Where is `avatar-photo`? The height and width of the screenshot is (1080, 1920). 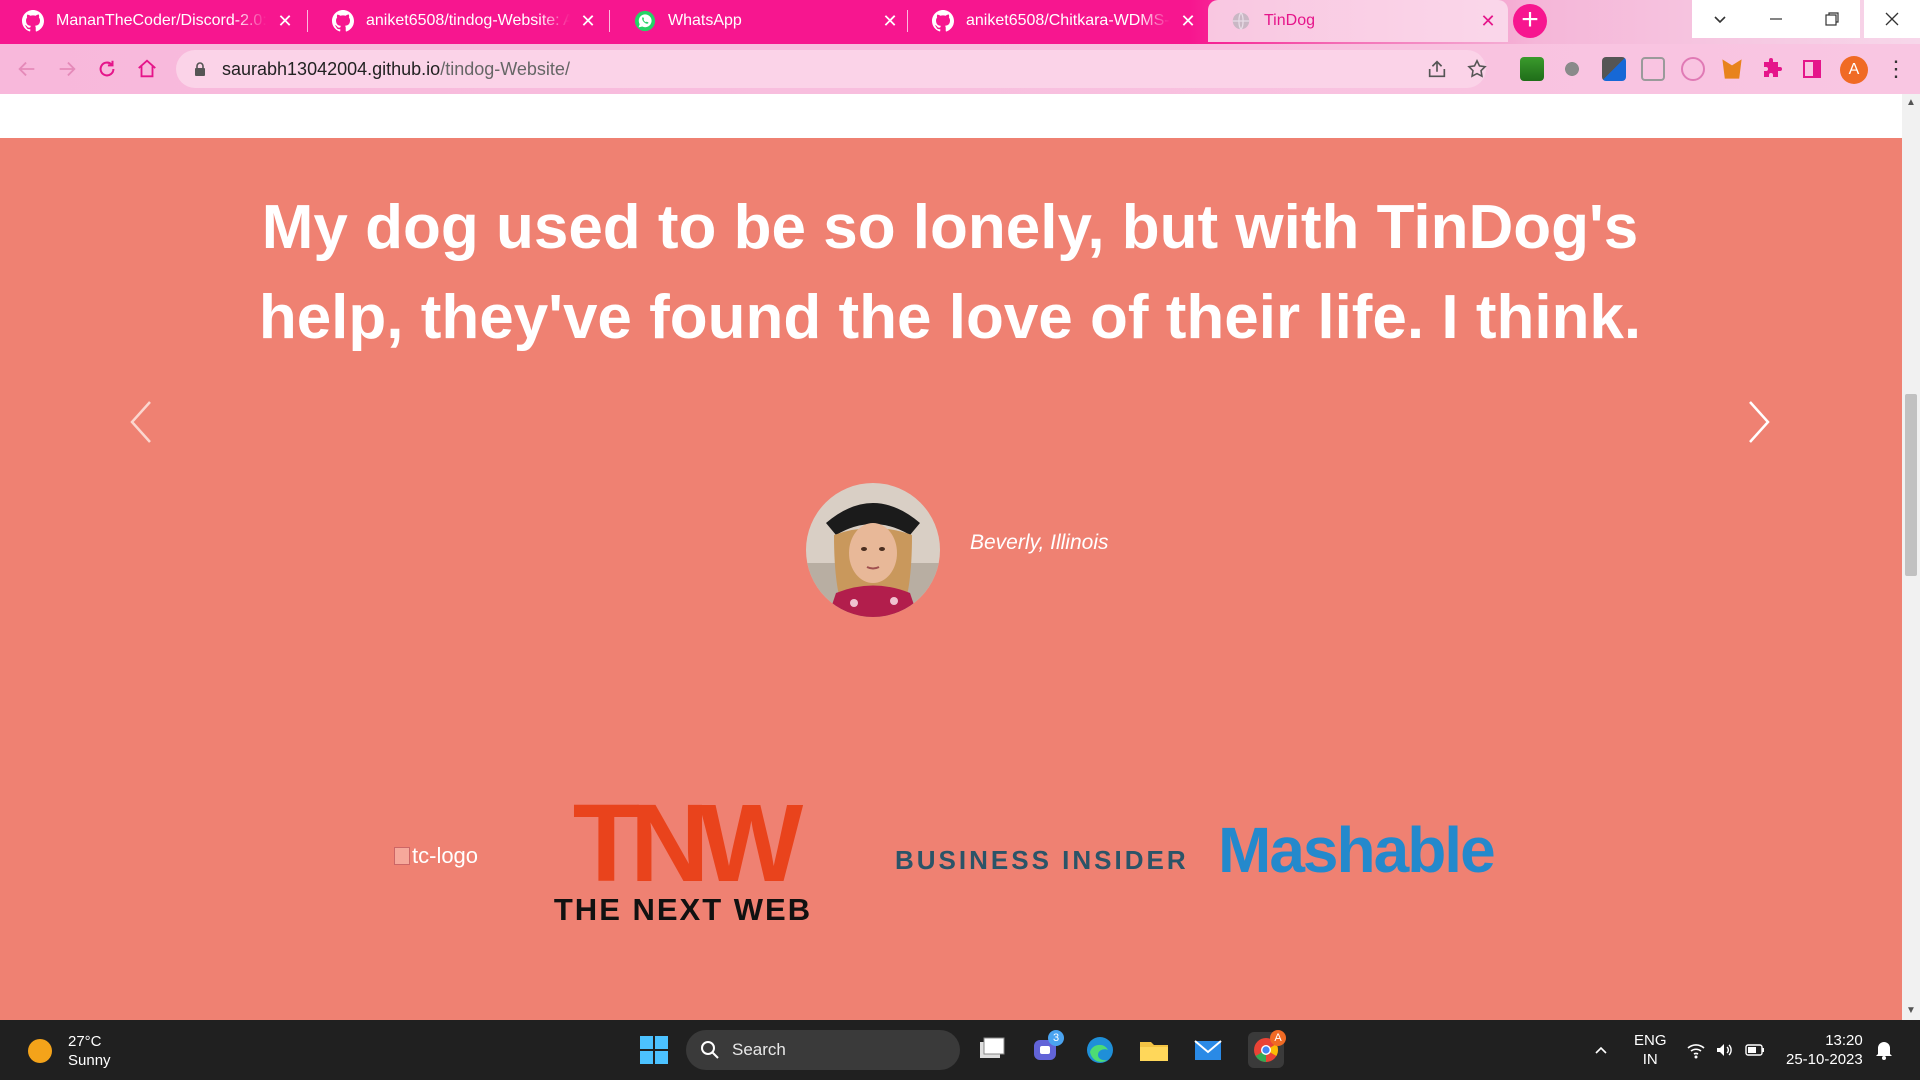
avatar-photo is located at coordinates (873, 550).